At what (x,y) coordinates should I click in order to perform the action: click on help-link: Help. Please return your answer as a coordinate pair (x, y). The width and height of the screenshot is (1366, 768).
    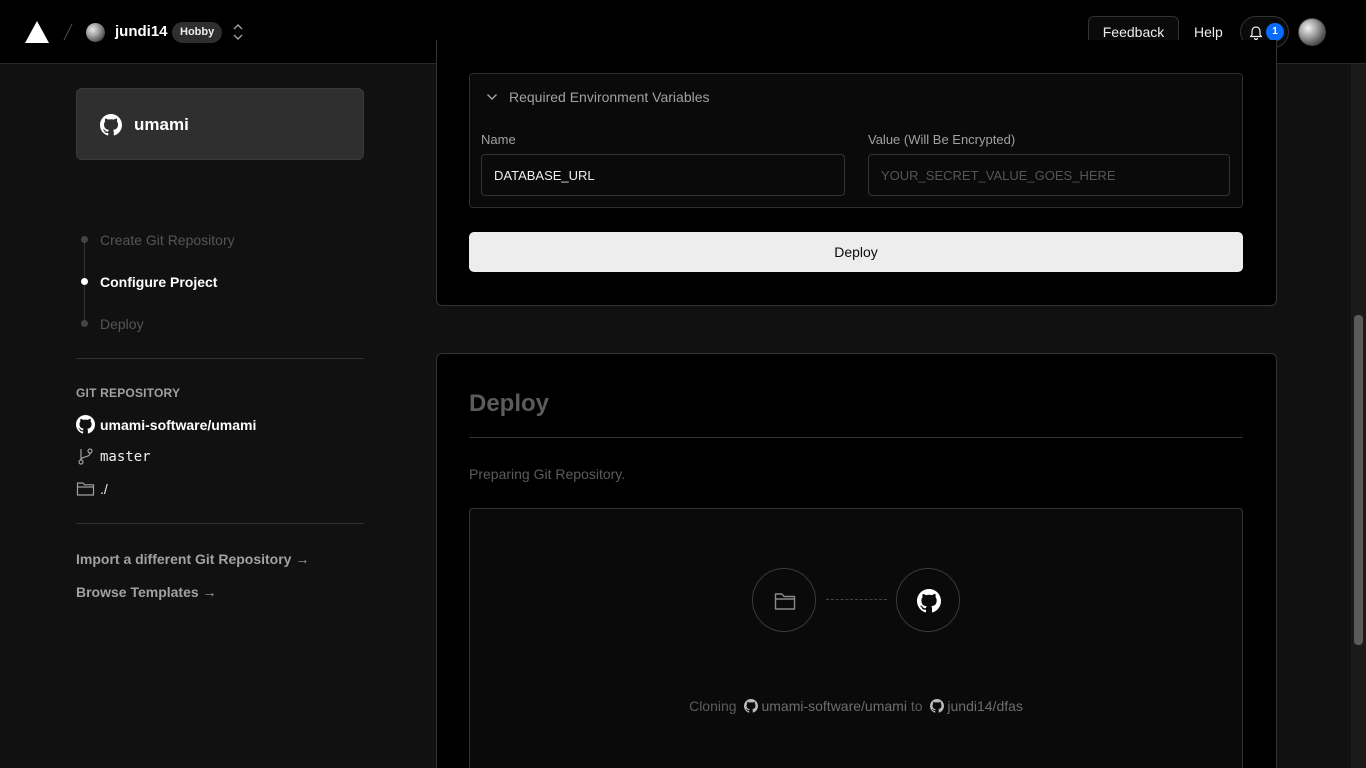
    Looking at the image, I should click on (1208, 32).